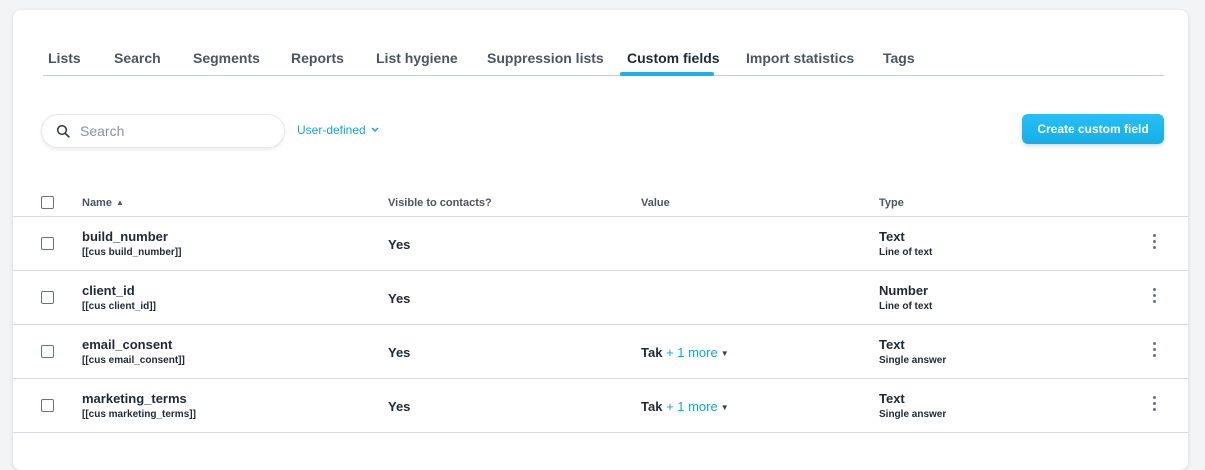  I want to click on field-type-filter: User-defined, so click(338, 130).